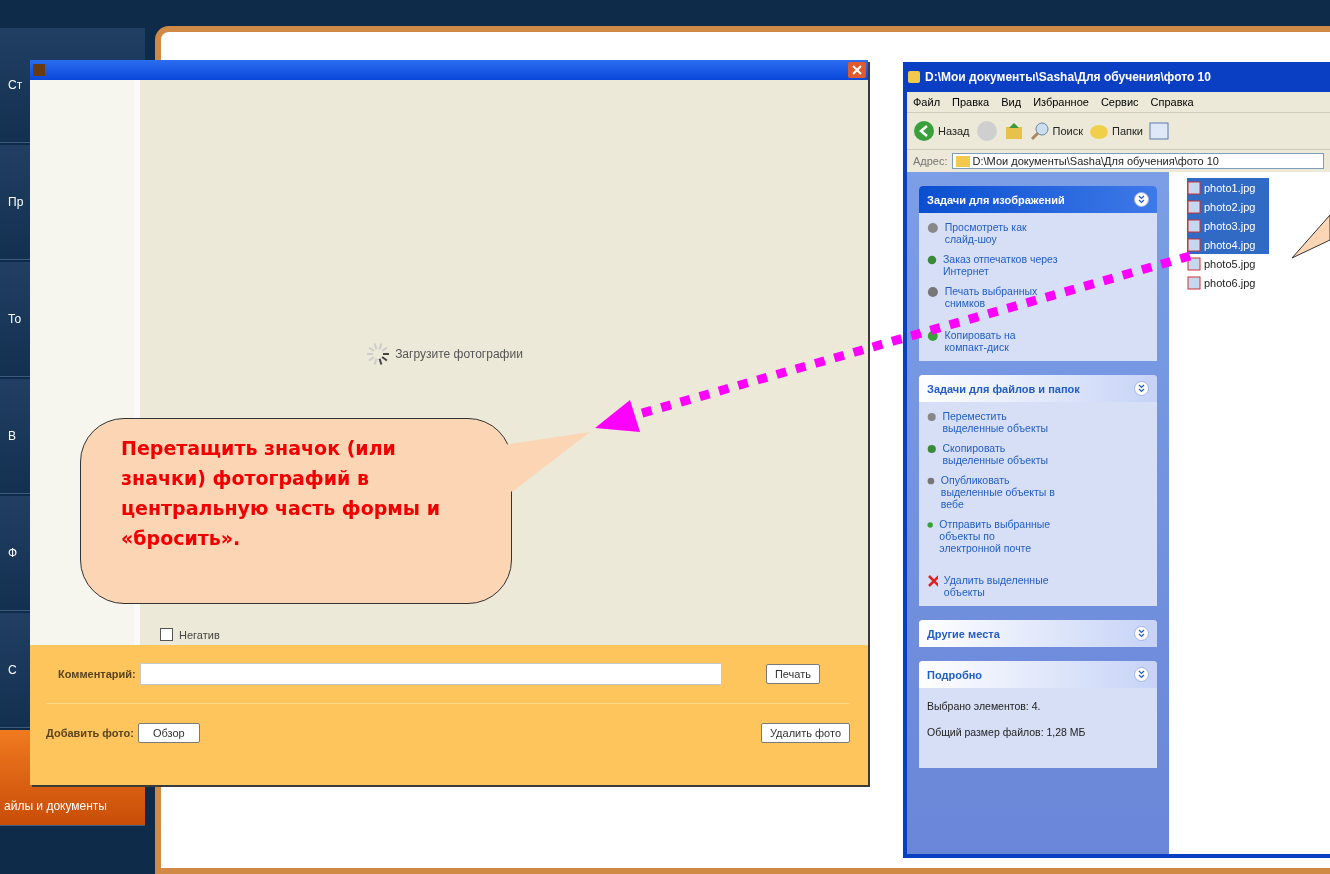  Describe the element at coordinates (1007, 732) in the screenshot. I see `details-text: Общий размер файлов: 1,28 МБ` at that location.